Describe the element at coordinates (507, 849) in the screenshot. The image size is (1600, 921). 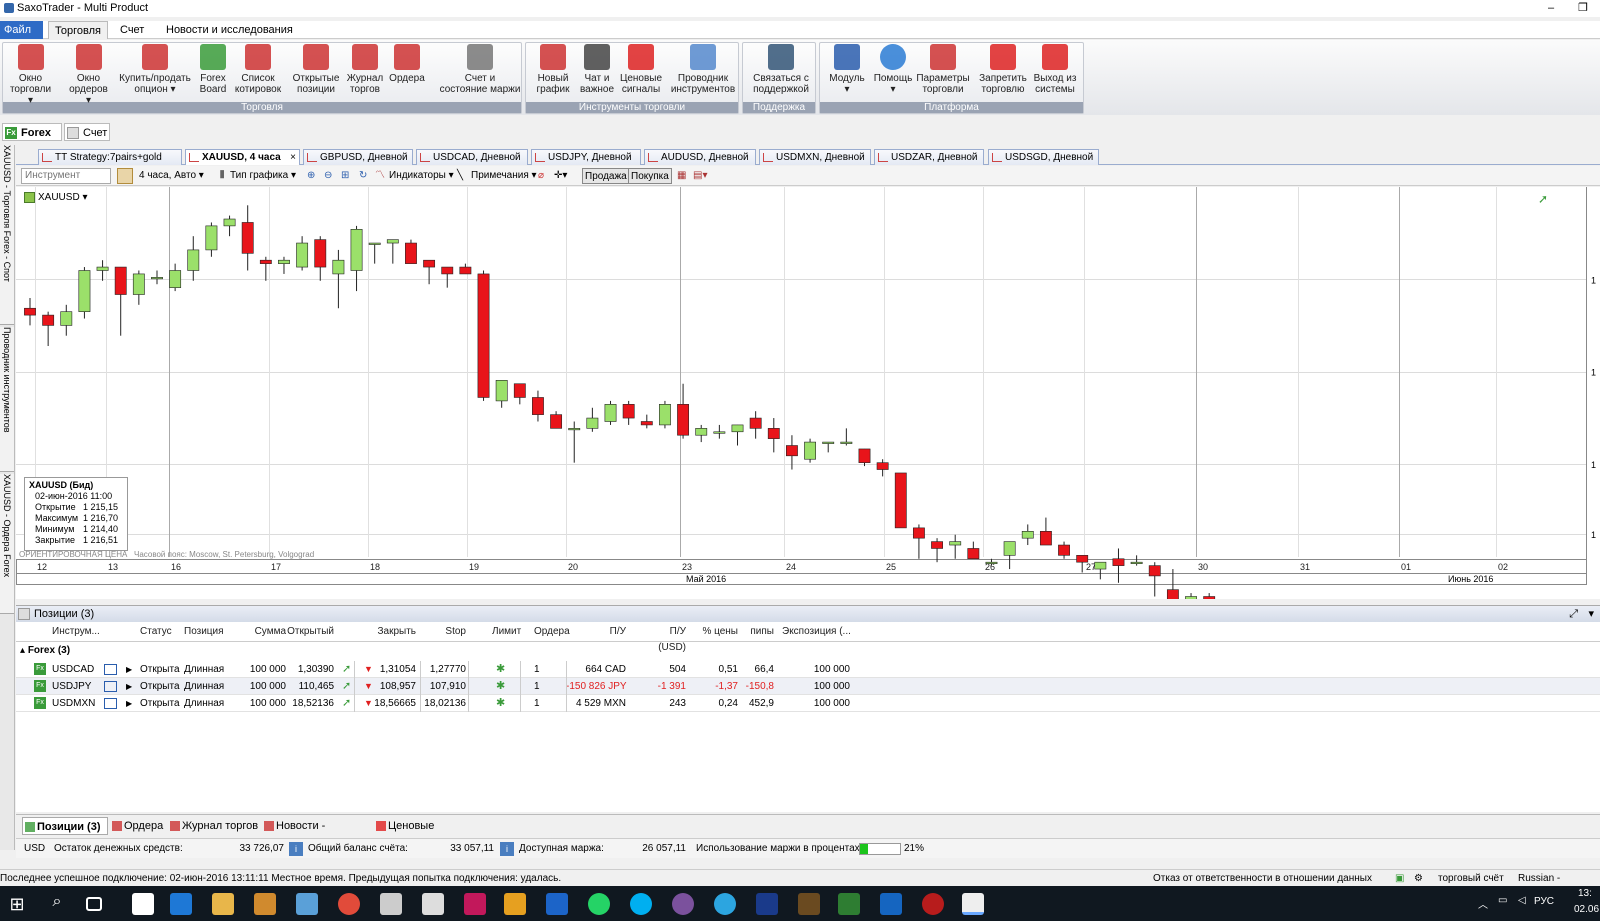
I see `info-icon: i` at that location.